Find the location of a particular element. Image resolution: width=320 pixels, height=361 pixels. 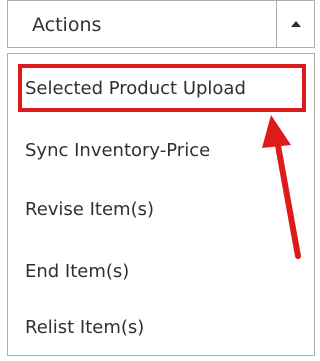

caret-up-icon is located at coordinates (296, 24).